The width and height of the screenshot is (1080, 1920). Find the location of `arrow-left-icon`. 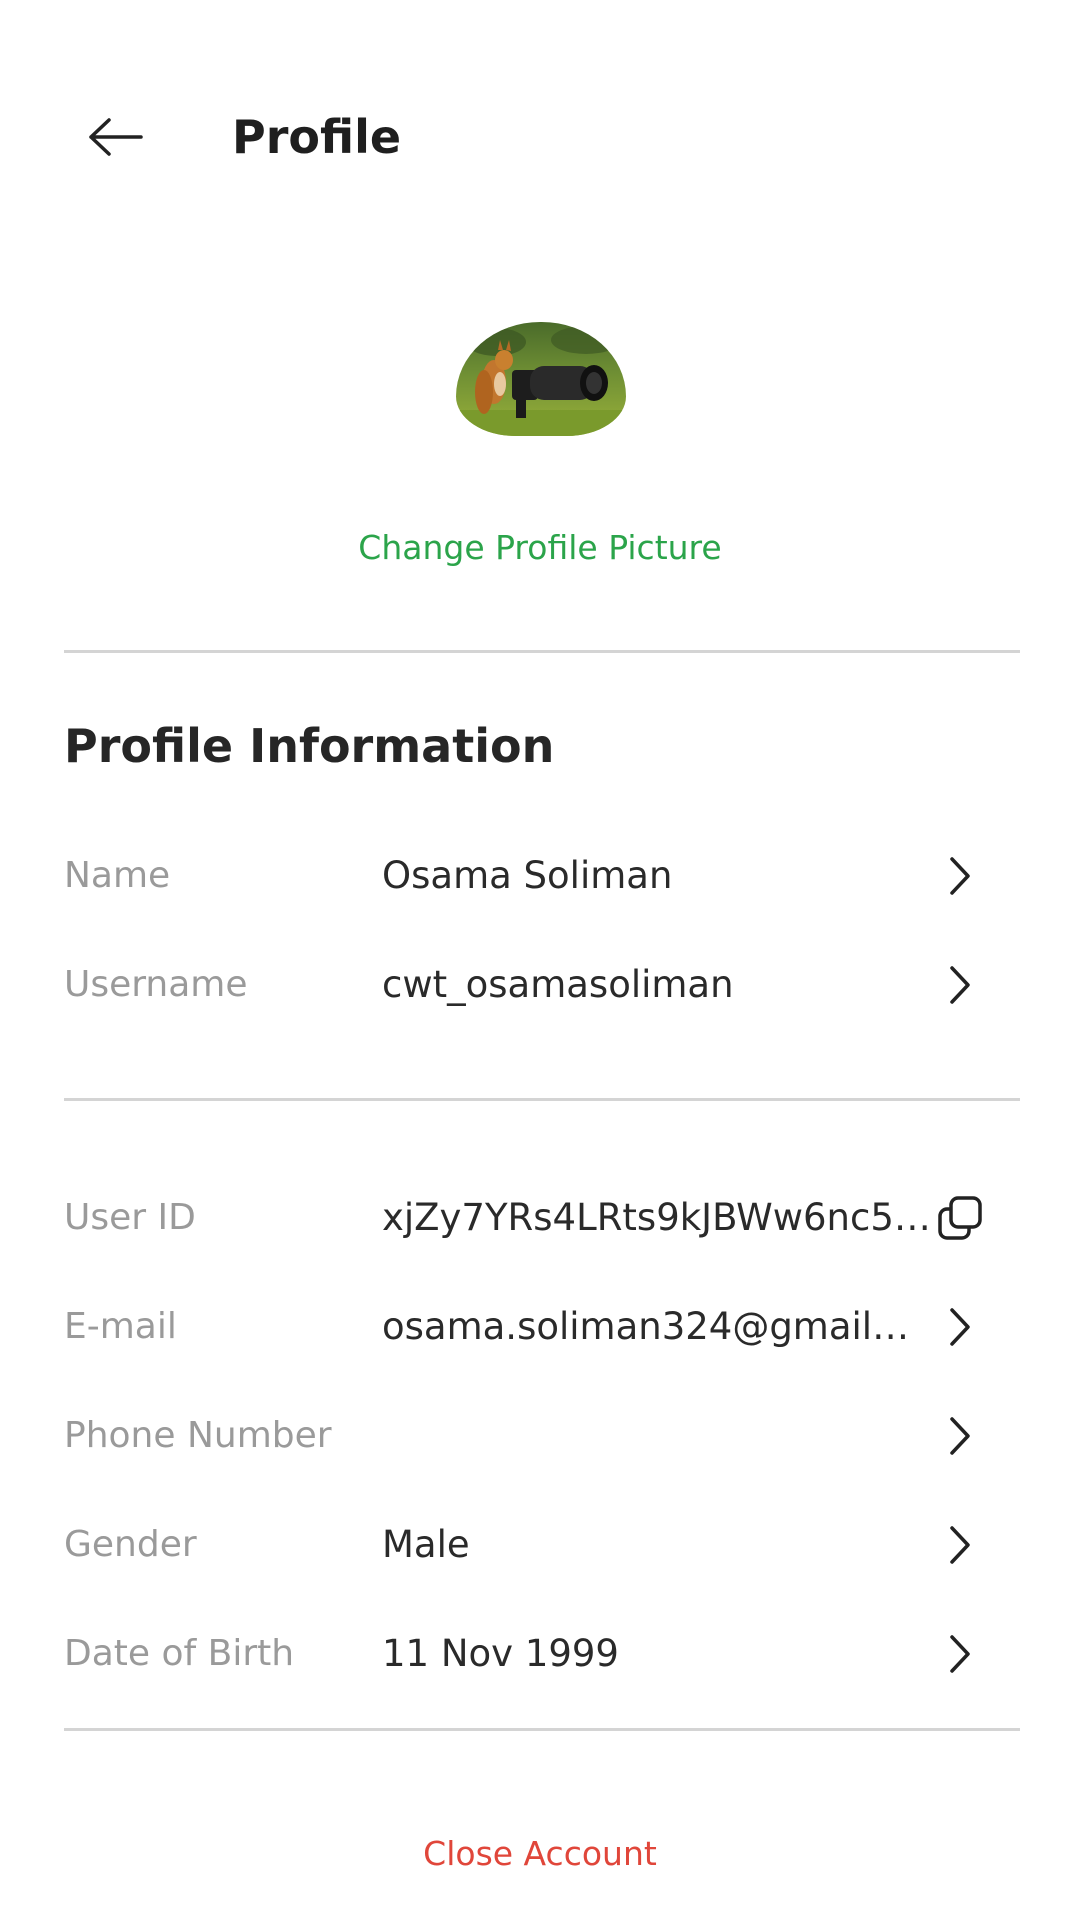

arrow-left-icon is located at coordinates (116, 137).